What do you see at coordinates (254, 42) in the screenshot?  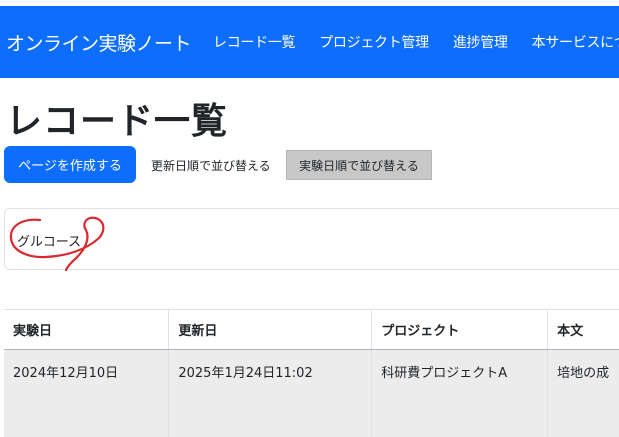 I see `nav-link-records: レコード一覧` at bounding box center [254, 42].